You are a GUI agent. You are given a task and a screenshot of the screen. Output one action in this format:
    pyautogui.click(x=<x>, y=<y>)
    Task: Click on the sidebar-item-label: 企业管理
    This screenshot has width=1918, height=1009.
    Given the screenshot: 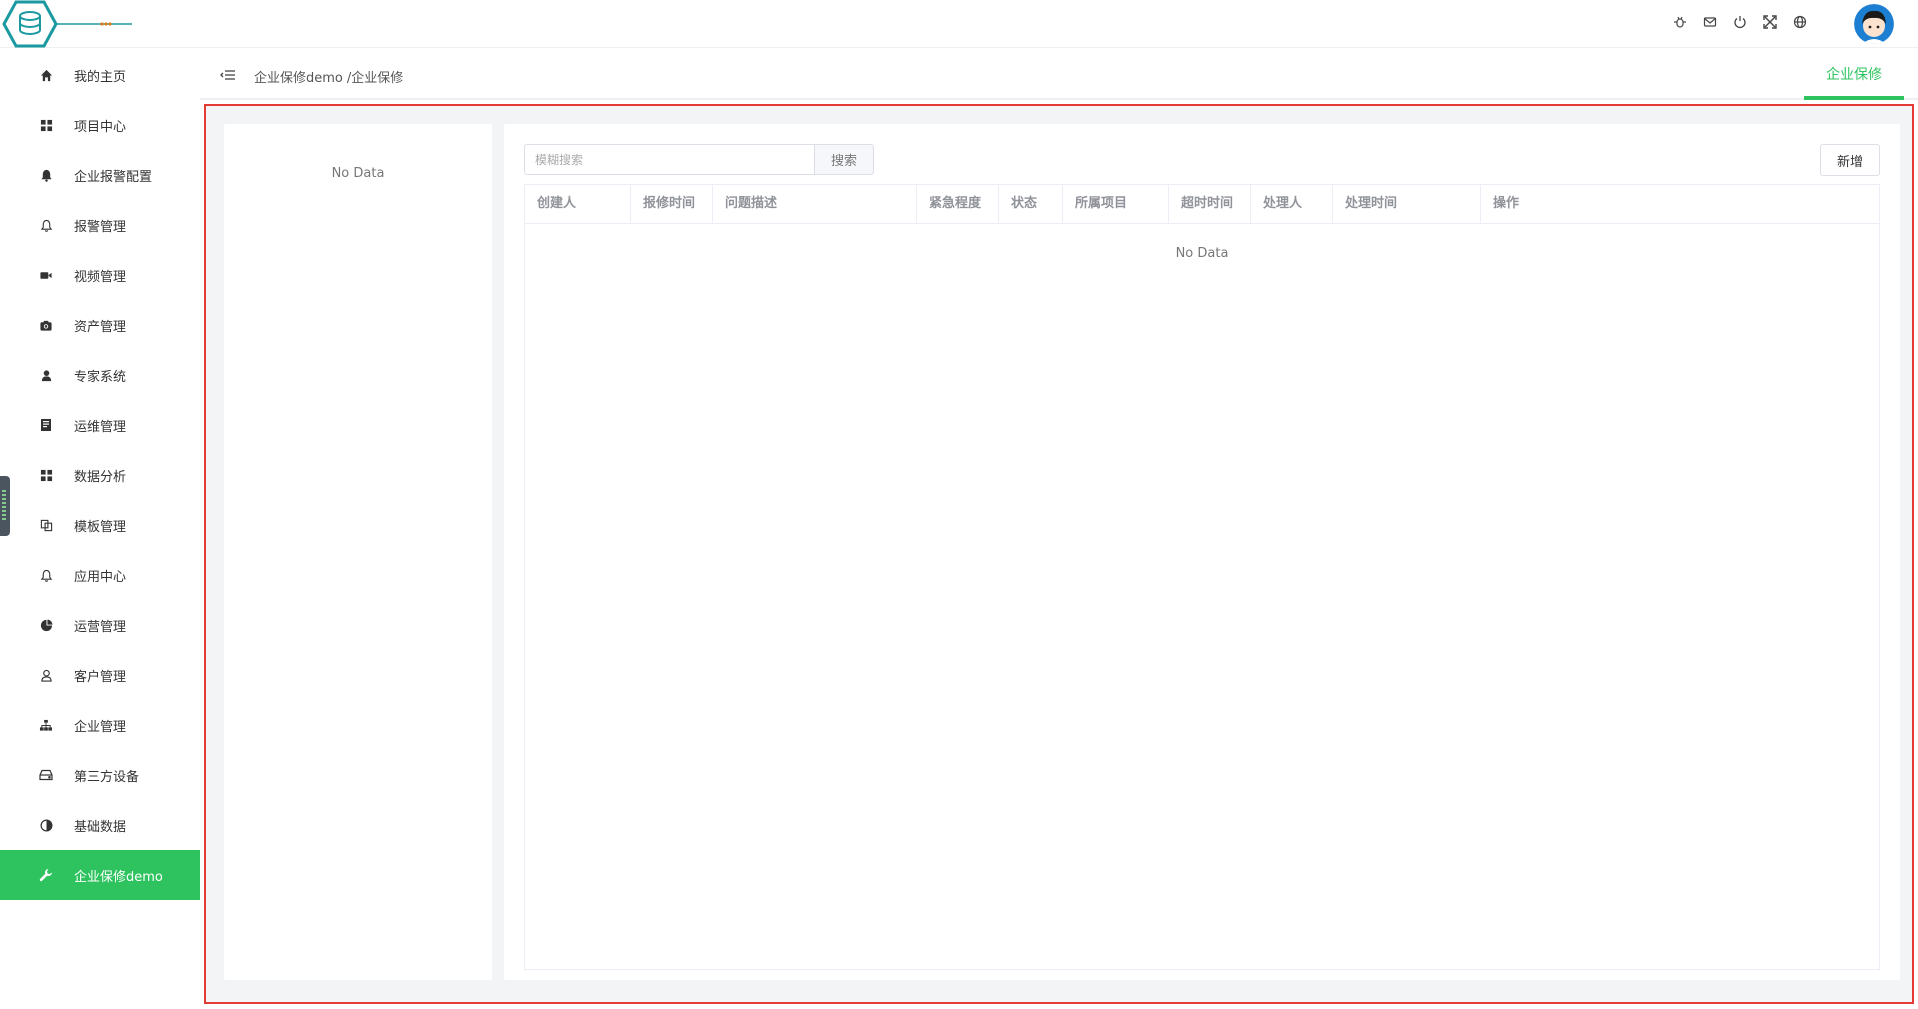 What is the action you would take?
    pyautogui.click(x=100, y=727)
    